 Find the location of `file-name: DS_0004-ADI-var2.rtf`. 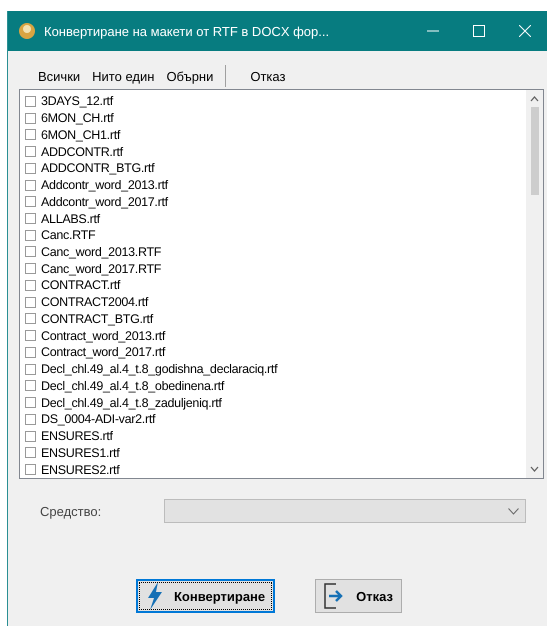

file-name: DS_0004-ADI-var2.rtf is located at coordinates (98, 419).